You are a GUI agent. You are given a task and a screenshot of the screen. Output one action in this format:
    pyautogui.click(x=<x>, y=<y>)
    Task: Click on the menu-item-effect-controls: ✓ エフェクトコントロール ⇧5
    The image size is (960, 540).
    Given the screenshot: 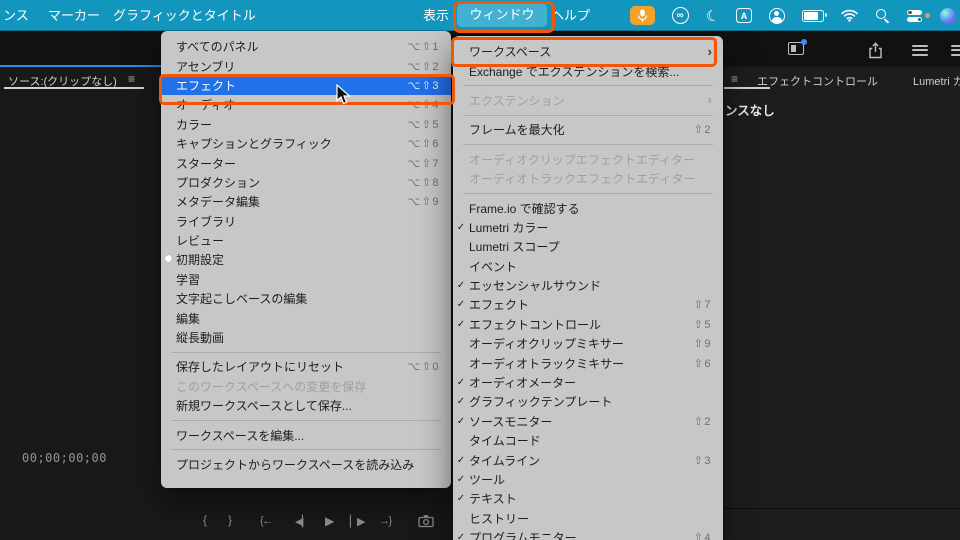 What is the action you would take?
    pyautogui.click(x=588, y=324)
    